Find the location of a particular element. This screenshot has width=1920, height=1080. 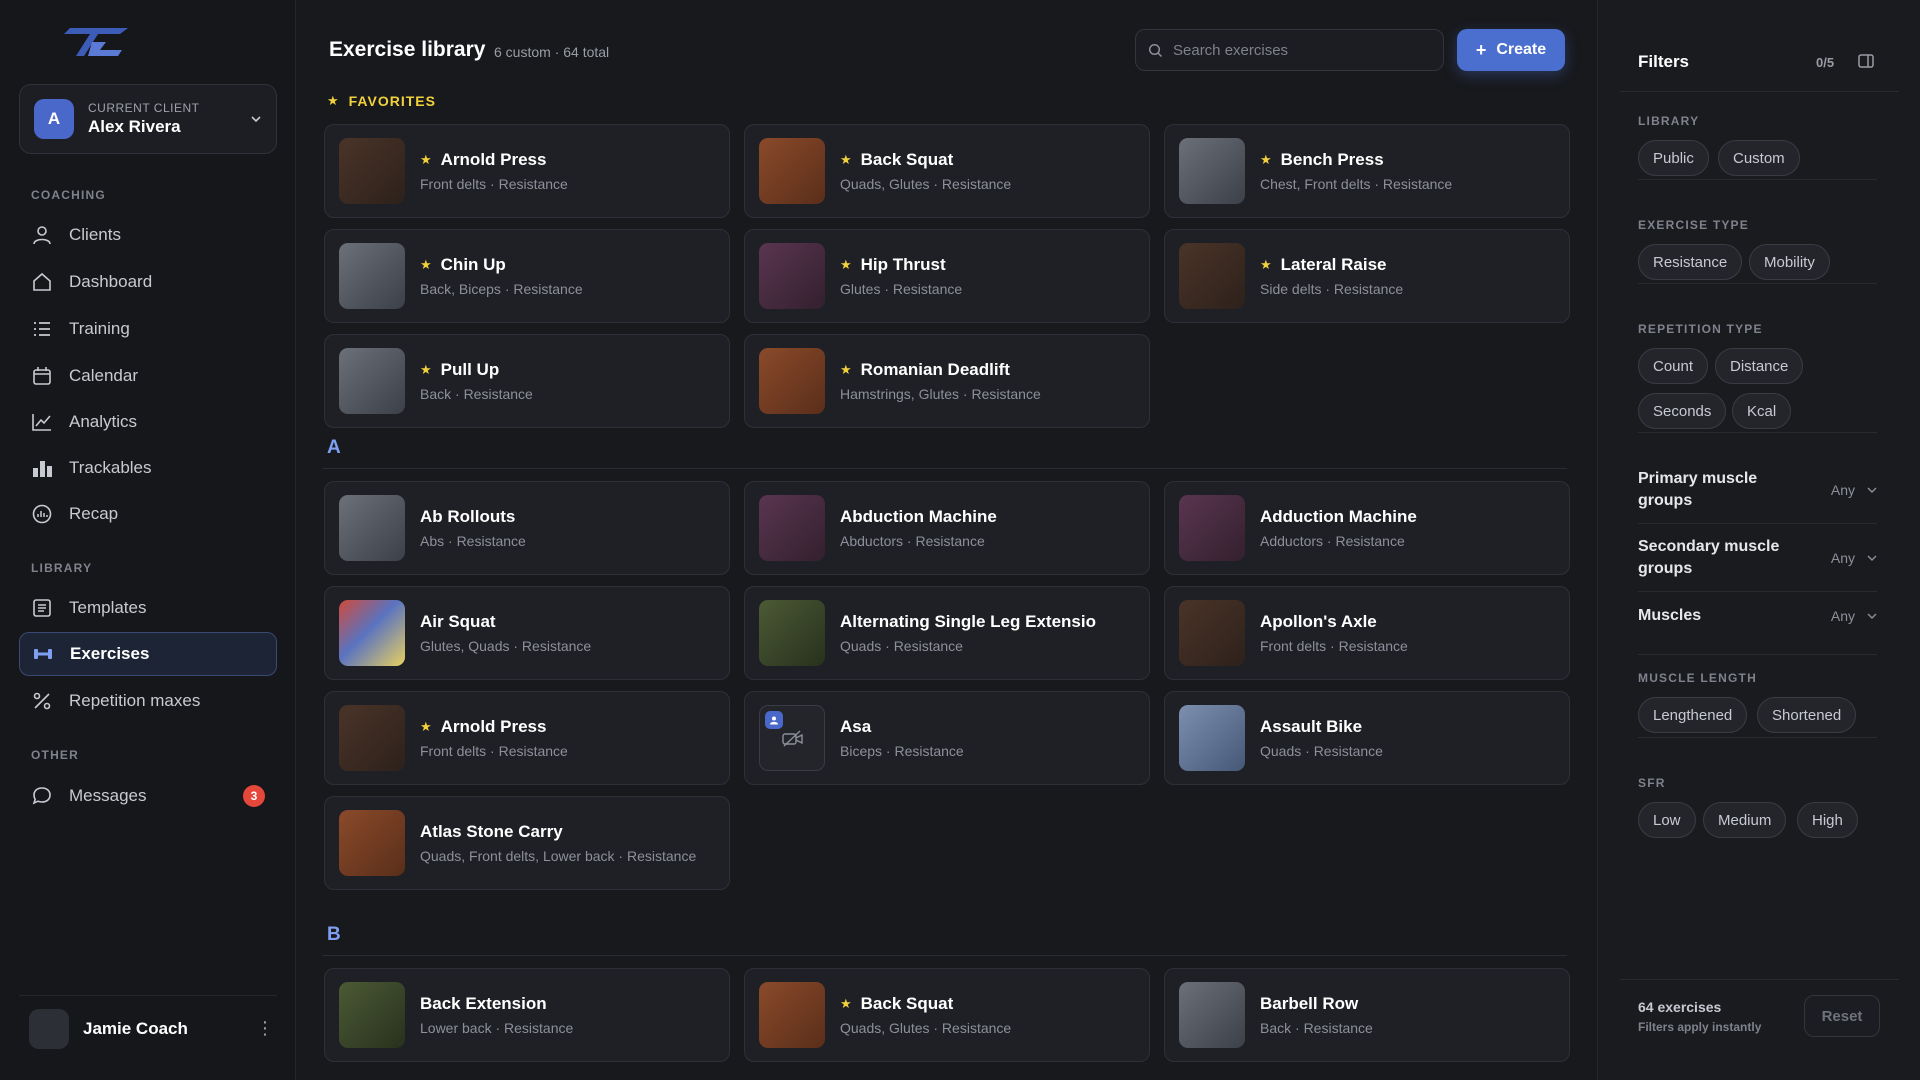

exercise-muscles: Quads, Glutes · Resistance is located at coordinates (926, 1028).